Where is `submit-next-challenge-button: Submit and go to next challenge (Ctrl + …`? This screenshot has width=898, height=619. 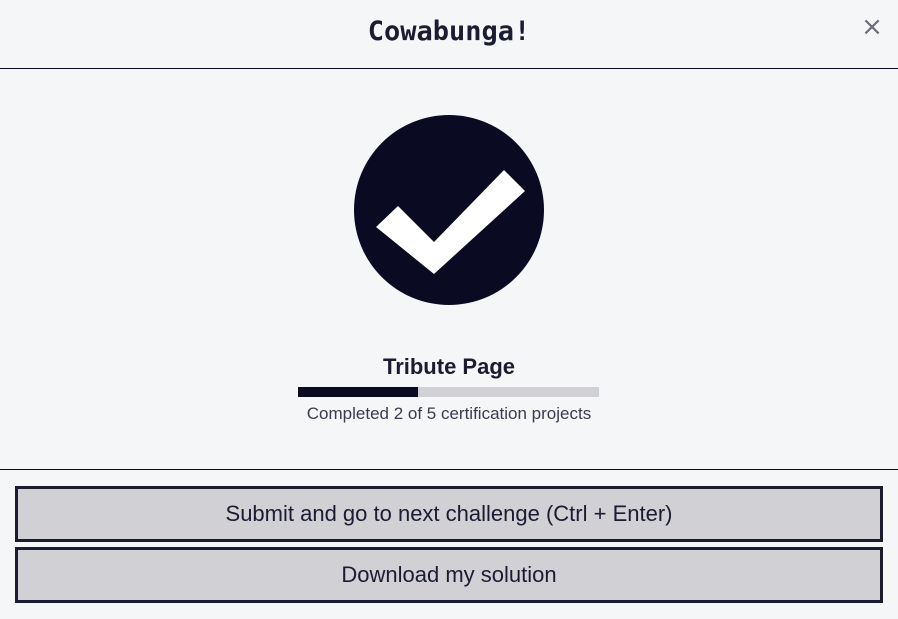
submit-next-challenge-button: Submit and go to next challenge (Ctrl + … is located at coordinates (449, 514).